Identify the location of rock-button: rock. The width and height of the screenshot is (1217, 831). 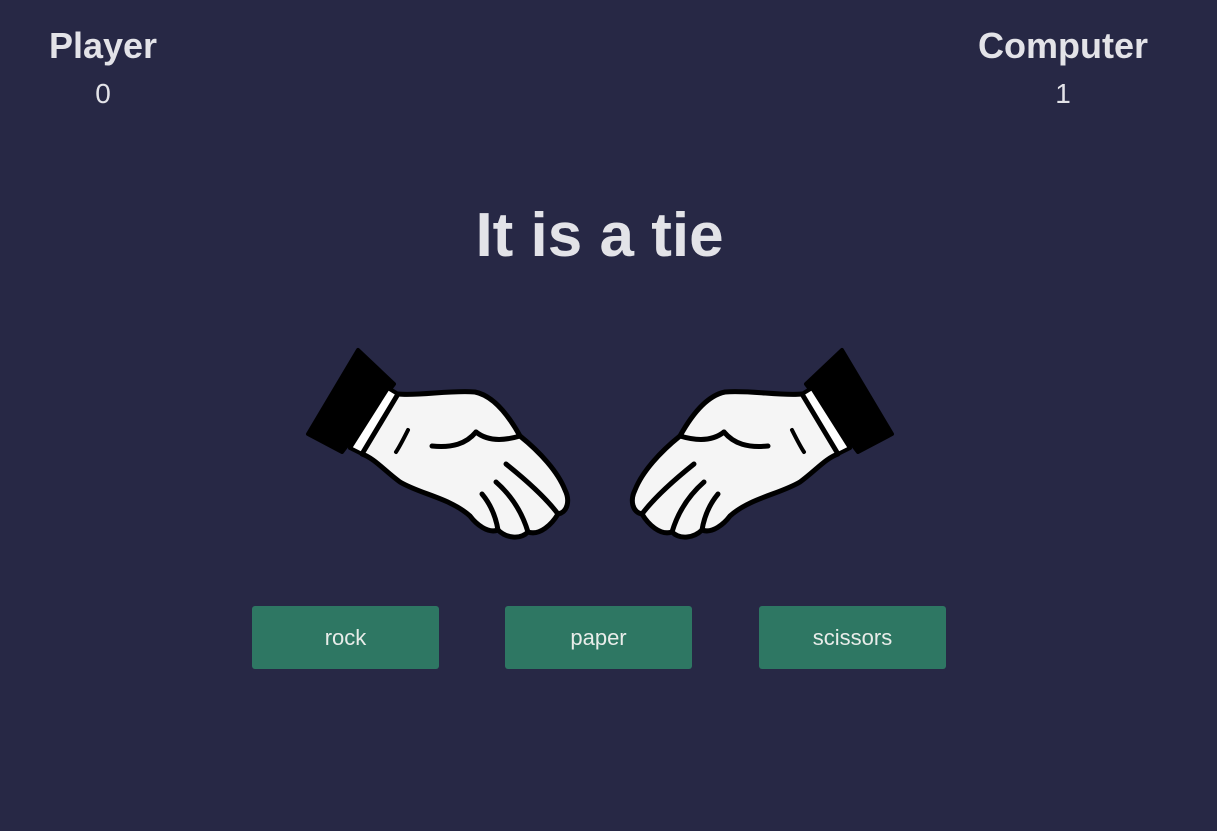
(345, 637).